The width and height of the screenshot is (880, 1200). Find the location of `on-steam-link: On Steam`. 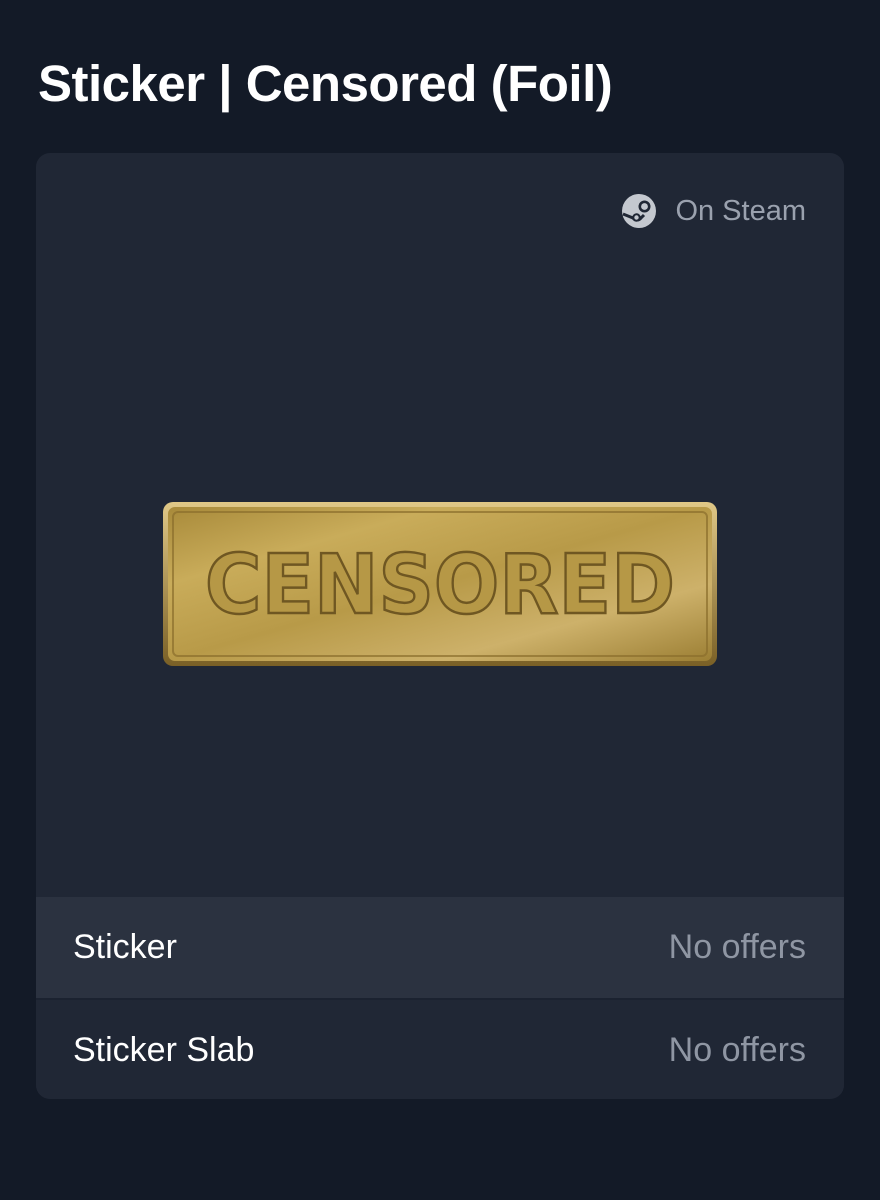

on-steam-link: On Steam is located at coordinates (713, 211).